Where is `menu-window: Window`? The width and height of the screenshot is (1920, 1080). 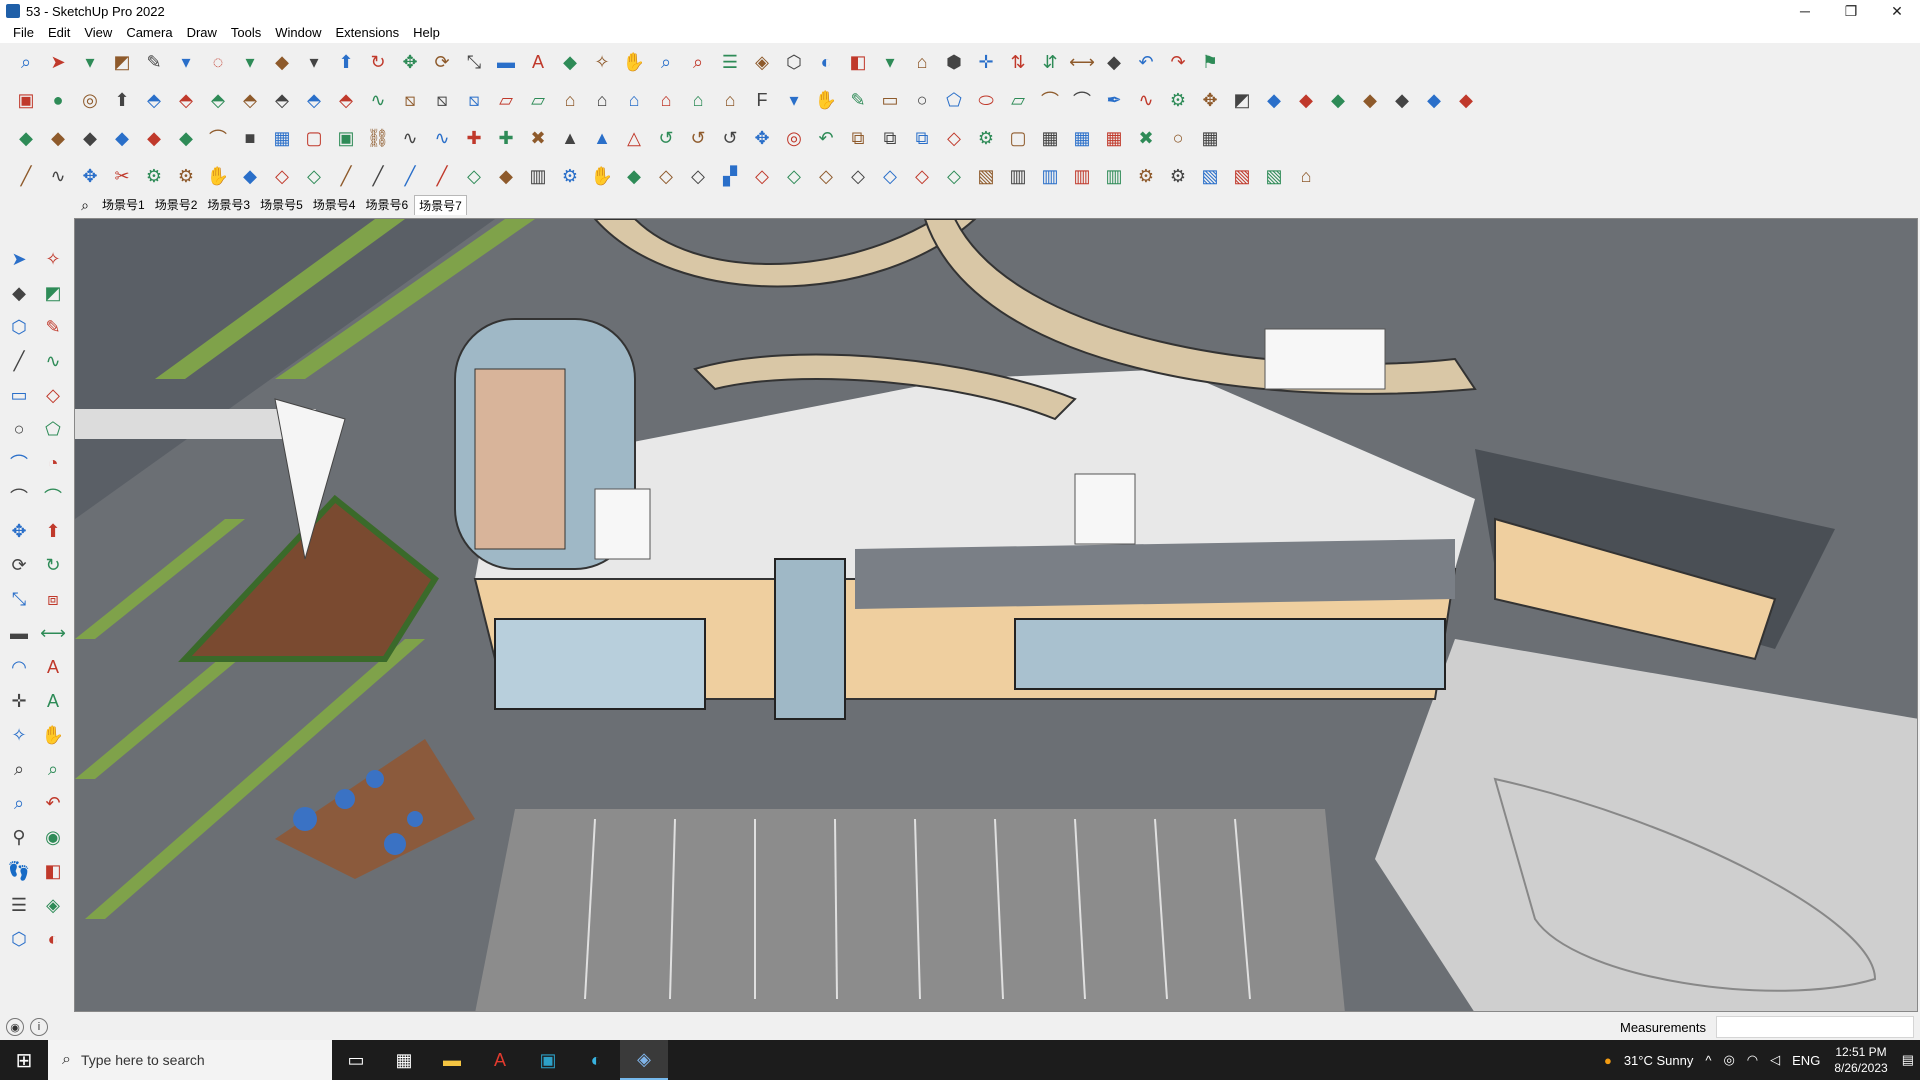
menu-window: Window is located at coordinates (298, 32).